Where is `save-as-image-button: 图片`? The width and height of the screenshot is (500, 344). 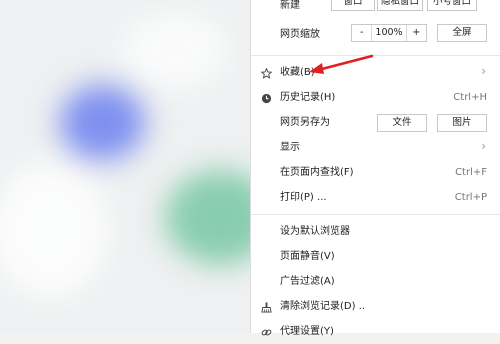
save-as-image-button: 图片 is located at coordinates (462, 123).